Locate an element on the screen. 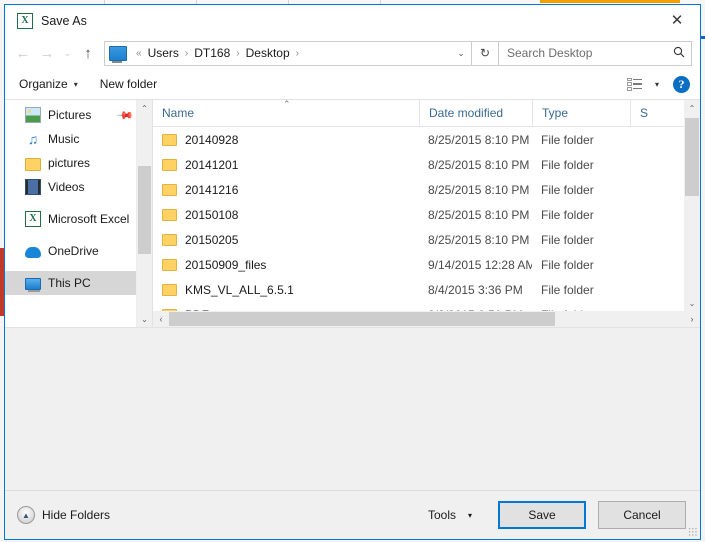 This screenshot has height=542, width=705. sidebar-item-pictures: Pictures 📌 is located at coordinates (78, 115).